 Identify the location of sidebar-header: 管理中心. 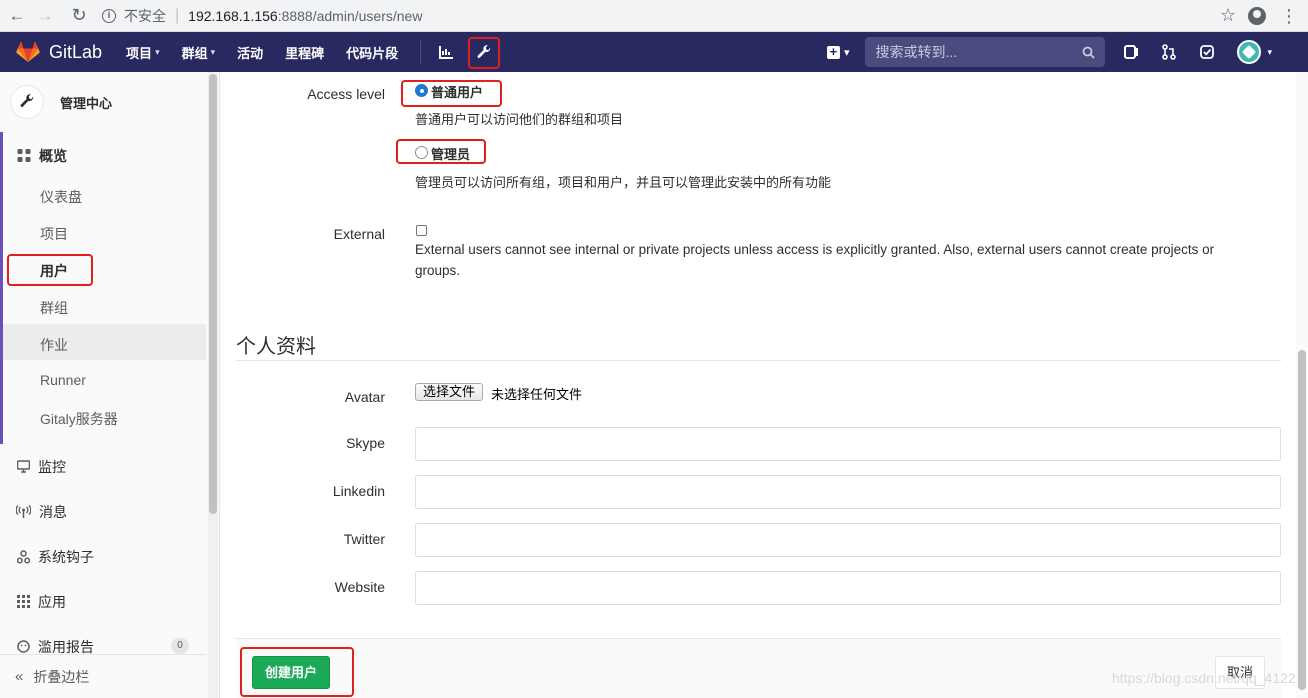
(103, 102).